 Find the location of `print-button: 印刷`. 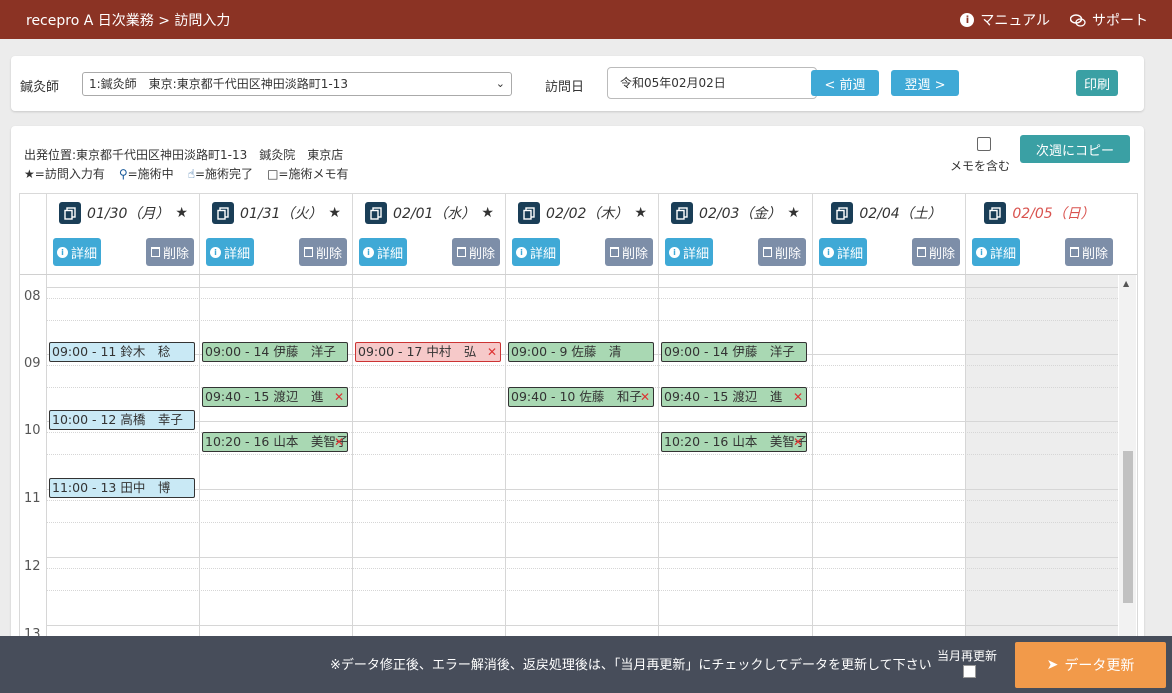

print-button: 印刷 is located at coordinates (1097, 83).